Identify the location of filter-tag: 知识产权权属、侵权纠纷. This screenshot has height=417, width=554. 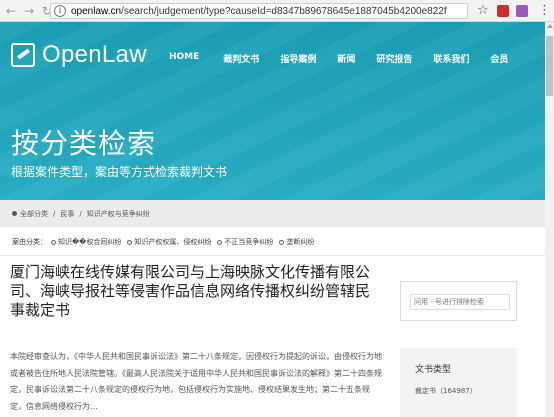
(169, 242).